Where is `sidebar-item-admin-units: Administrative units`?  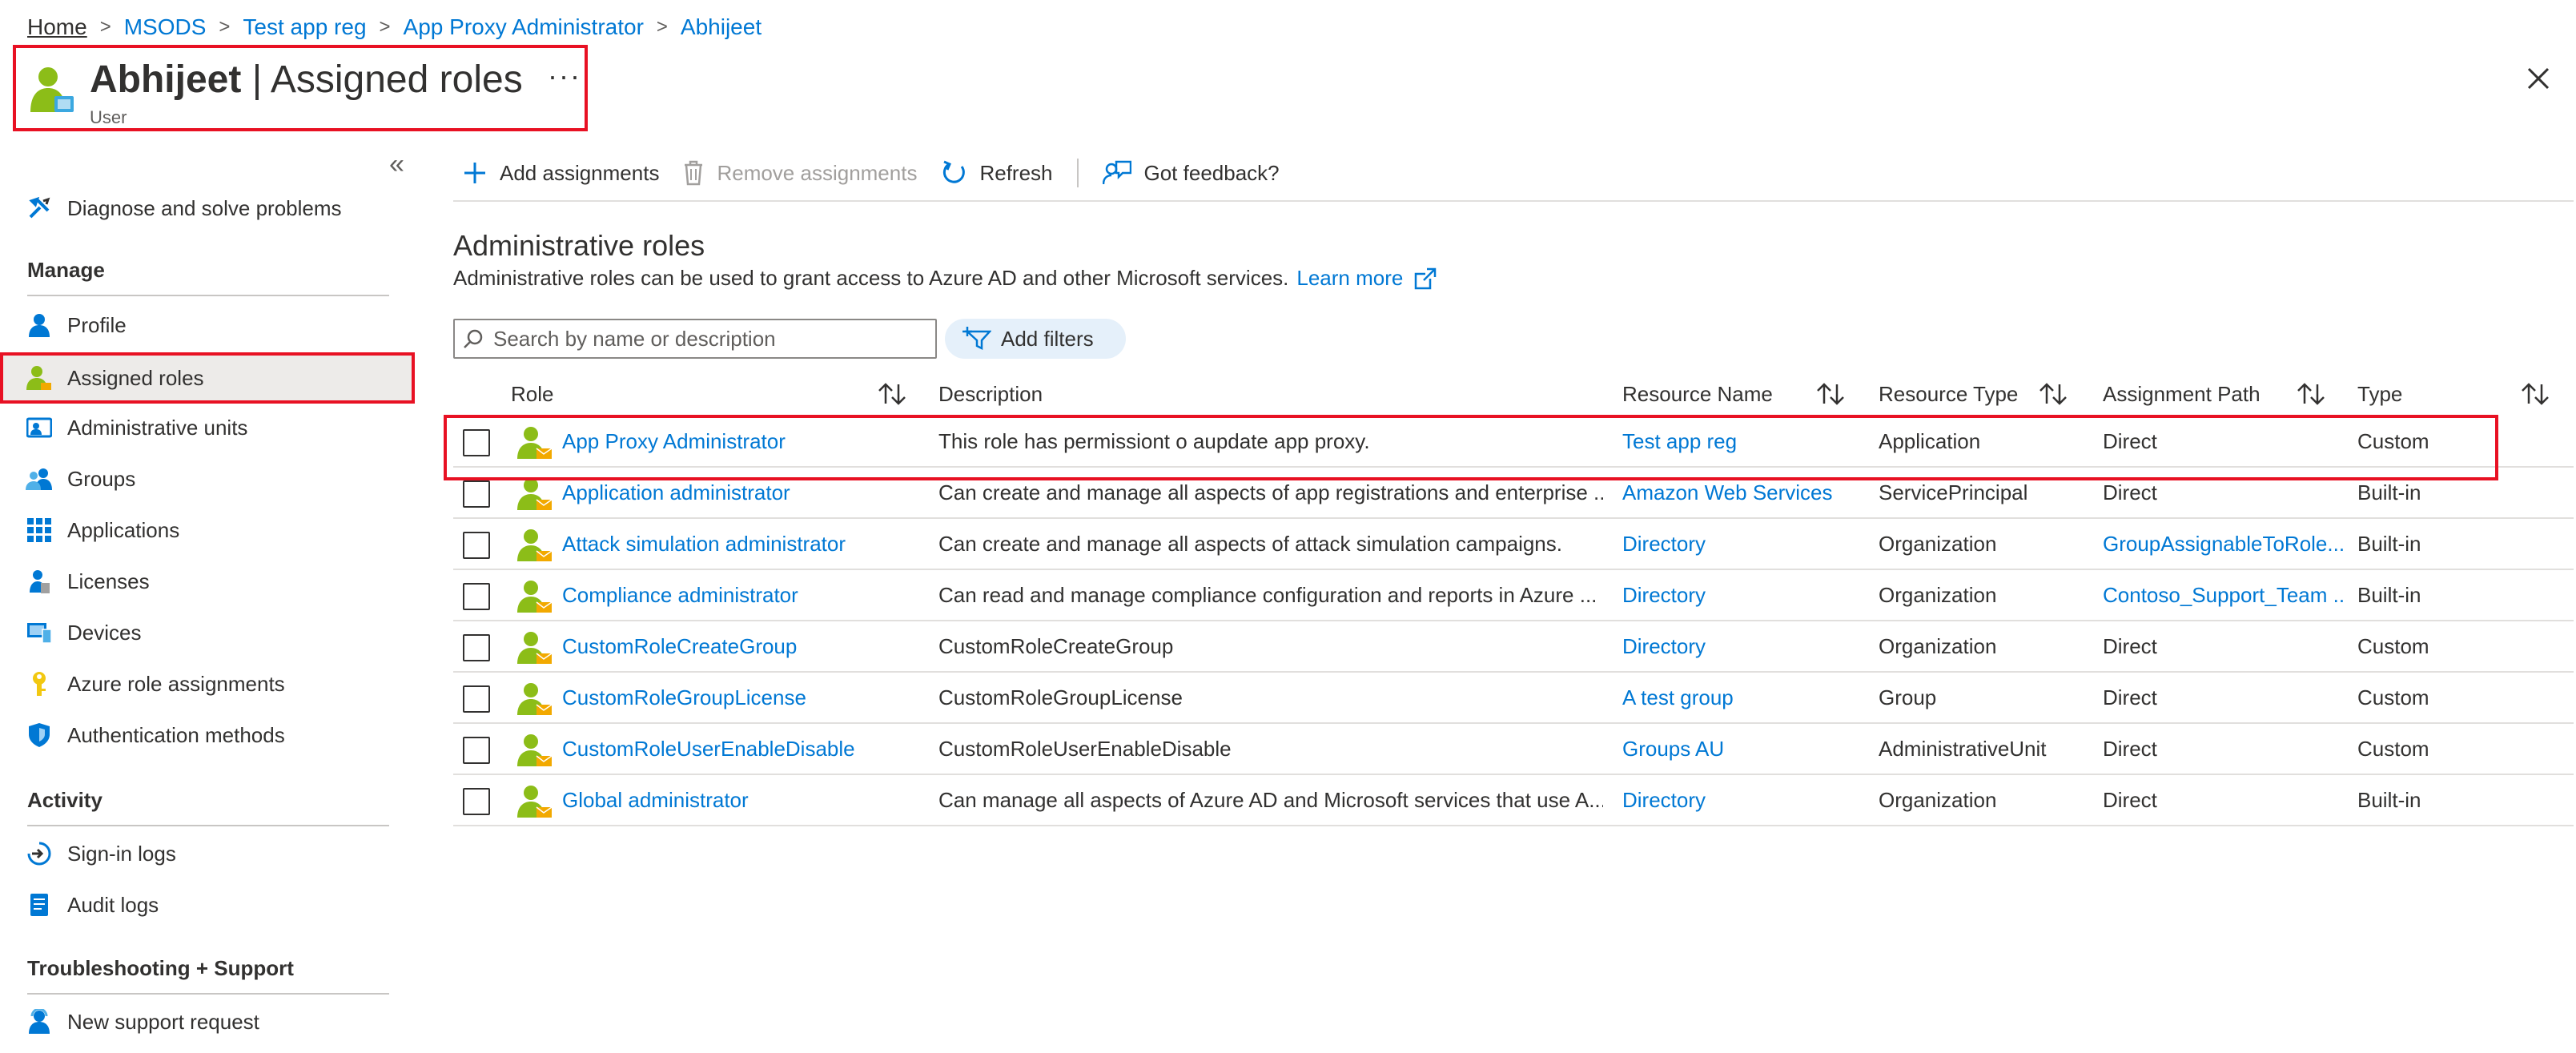 sidebar-item-admin-units: Administrative units is located at coordinates (207, 428).